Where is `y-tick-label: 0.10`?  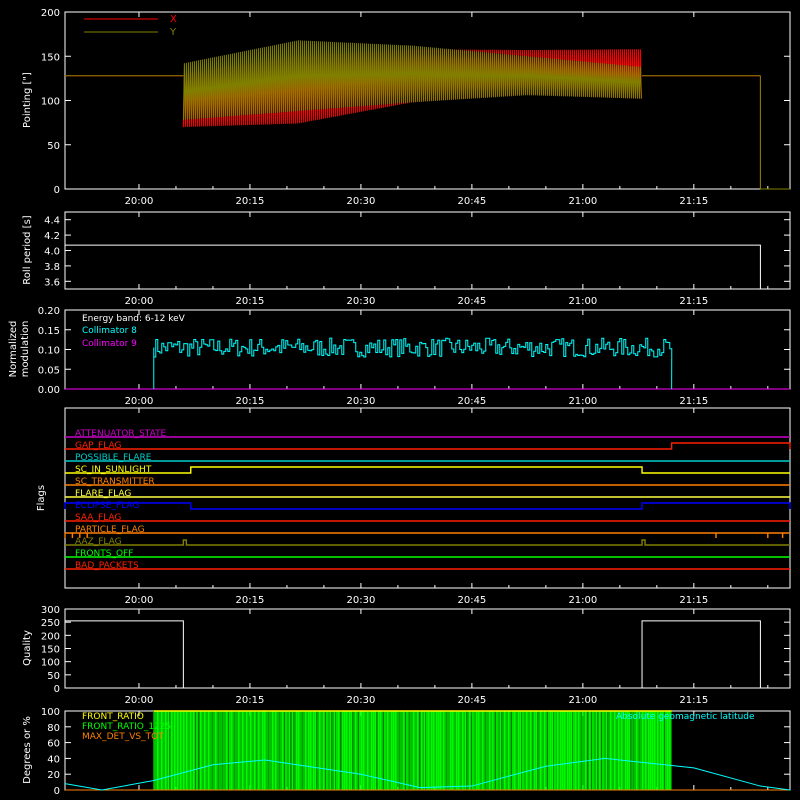 y-tick-label: 0.10 is located at coordinates (49, 351).